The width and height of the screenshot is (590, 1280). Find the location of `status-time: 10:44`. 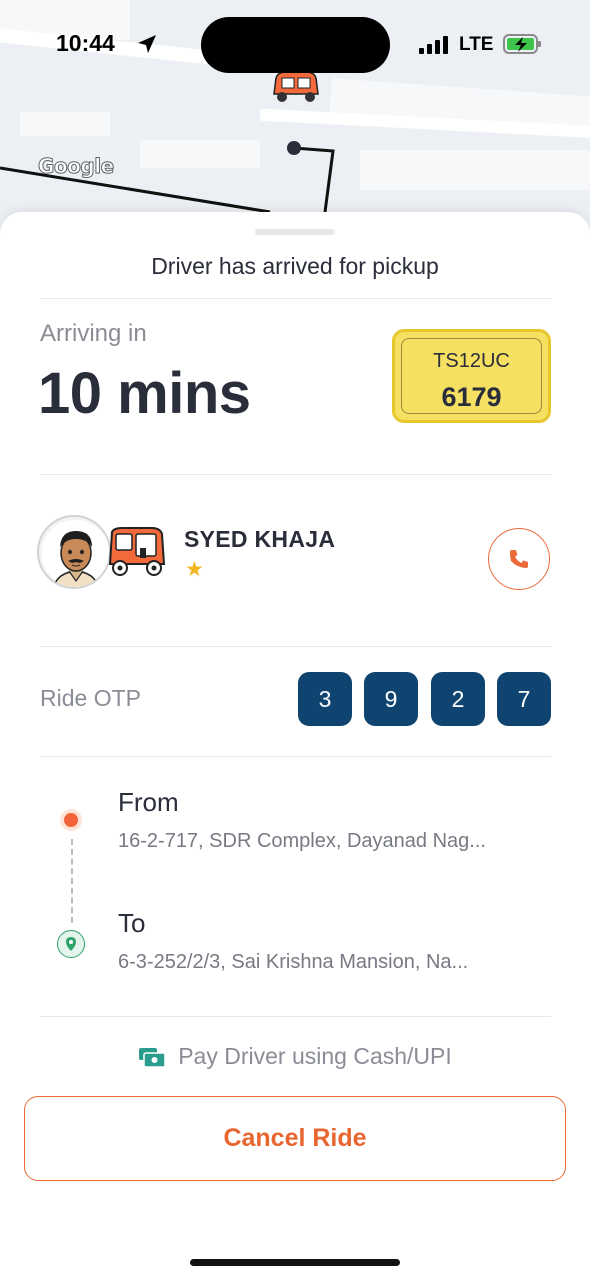

status-time: 10:44 is located at coordinates (85, 43).